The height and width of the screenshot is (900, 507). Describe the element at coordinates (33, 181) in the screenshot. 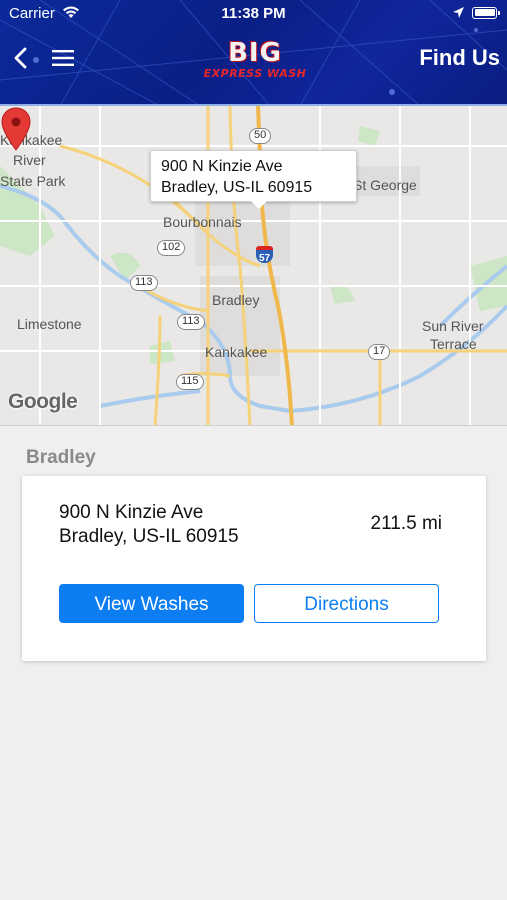

I see `place-label-kankakee-river-3: State Park` at that location.